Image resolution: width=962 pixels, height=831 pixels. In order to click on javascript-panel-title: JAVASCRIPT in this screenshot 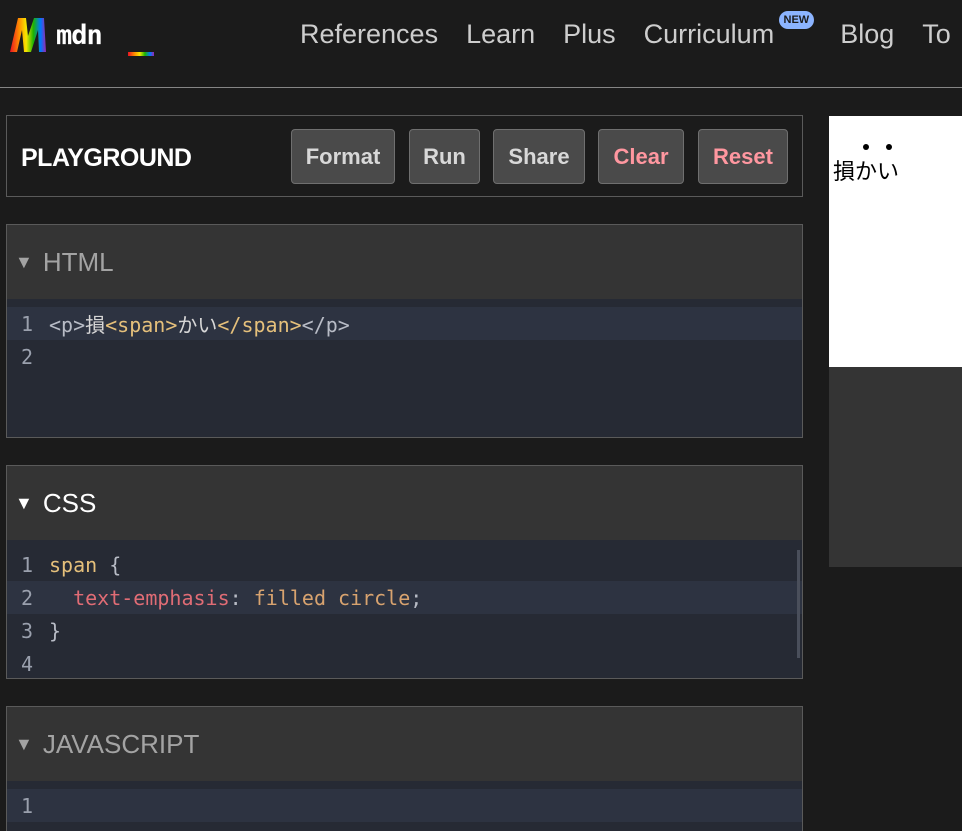, I will do `click(121, 743)`.